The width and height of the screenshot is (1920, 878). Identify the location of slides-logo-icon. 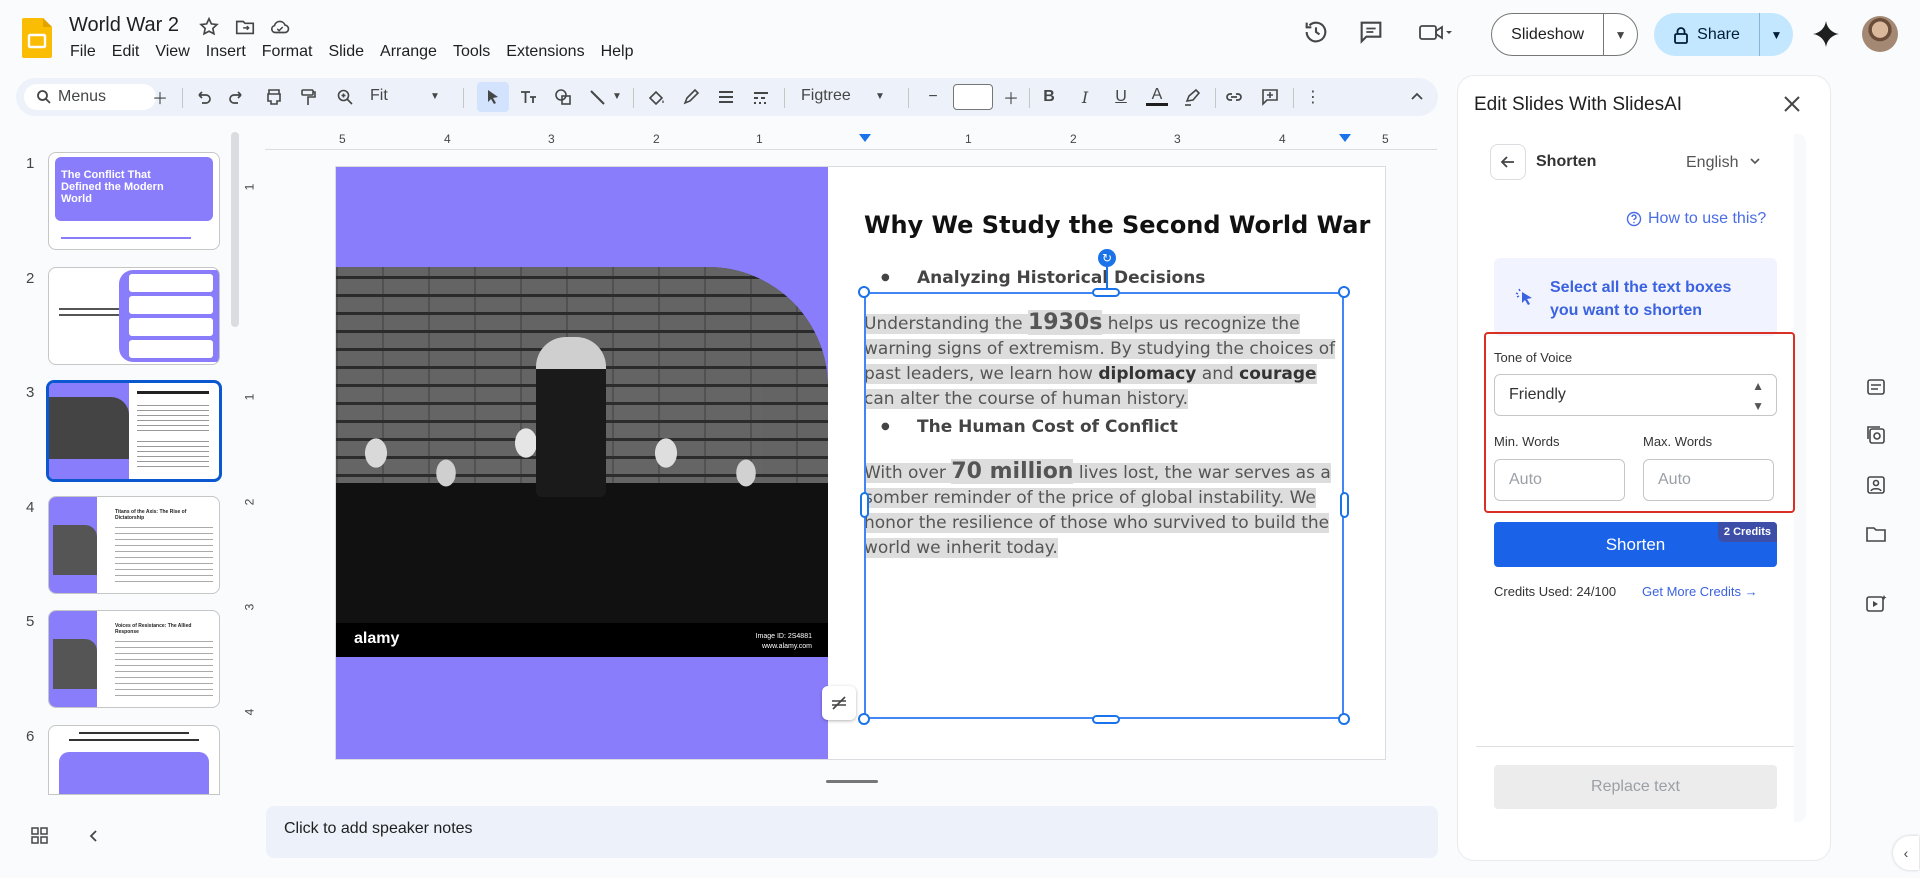
(37, 38).